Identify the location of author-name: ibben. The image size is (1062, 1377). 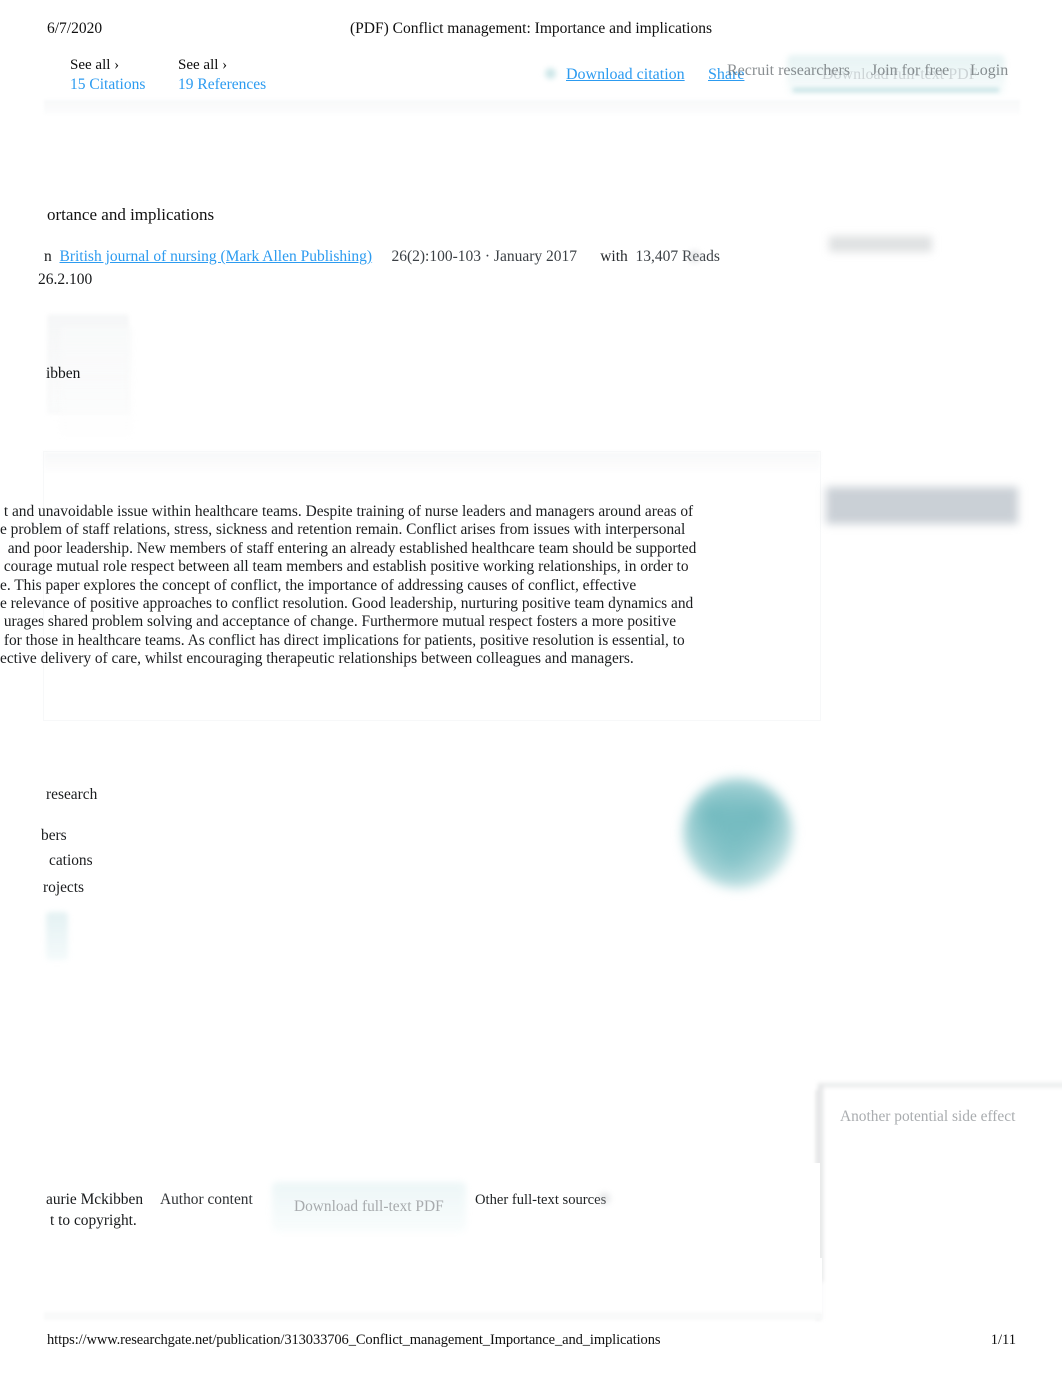
(63, 374).